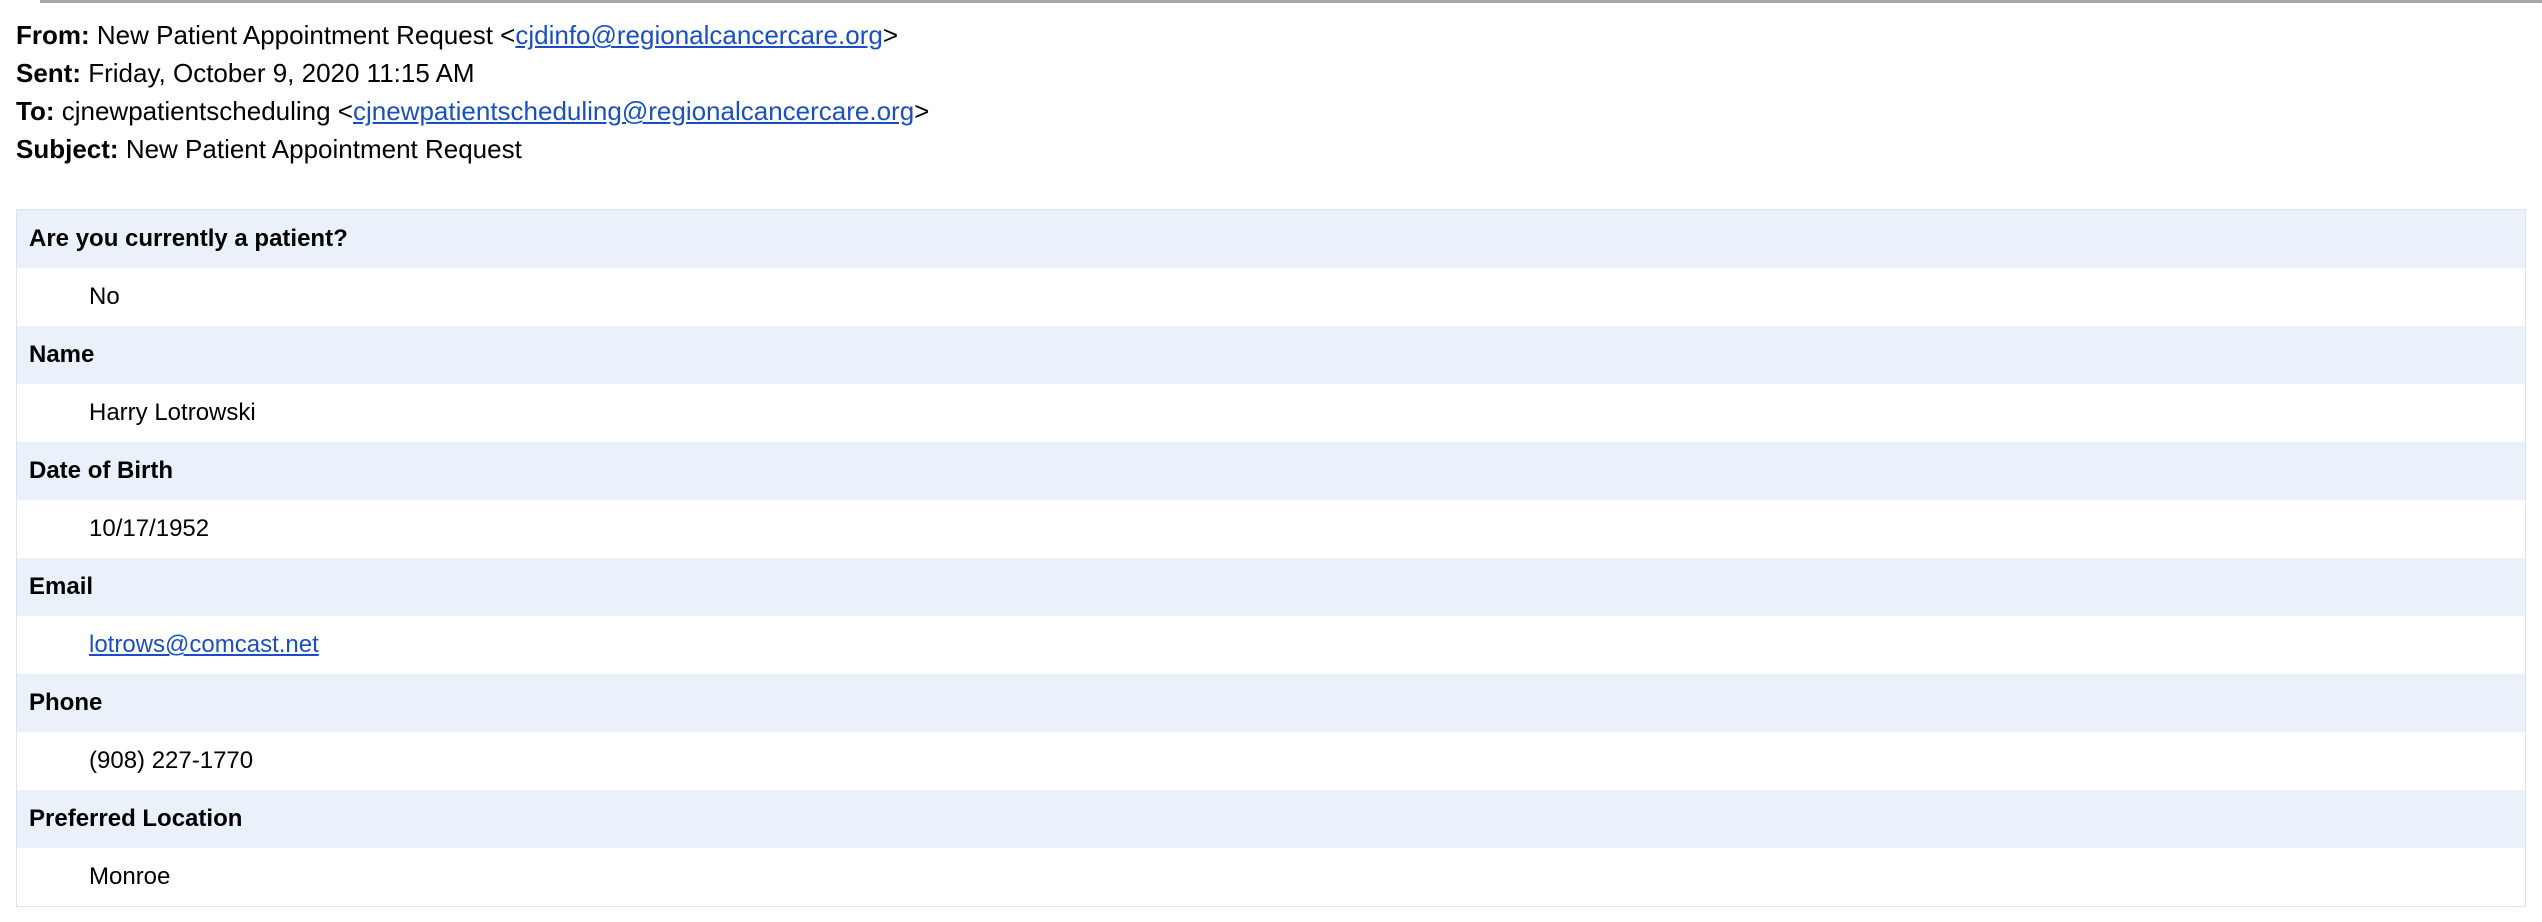 This screenshot has width=2542, height=922. I want to click on field-value-email-row: lotrows@comcast.net, so click(1271, 645).